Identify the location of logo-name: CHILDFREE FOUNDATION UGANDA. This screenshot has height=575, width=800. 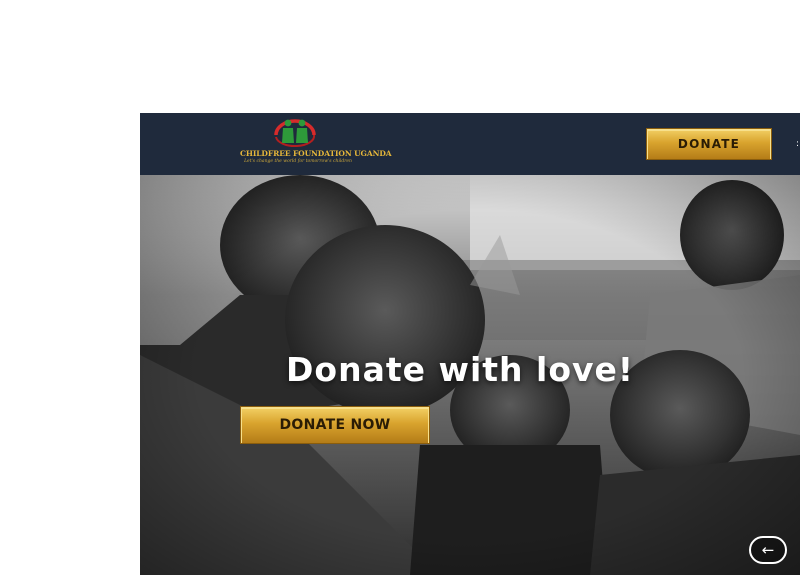
(316, 153).